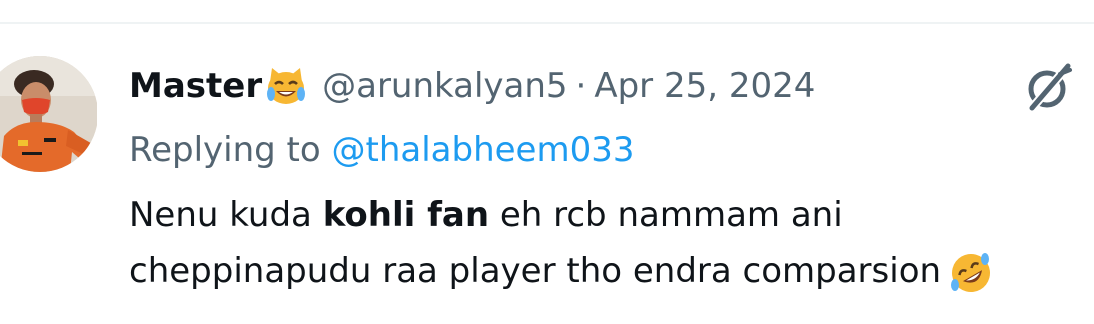  I want to click on tweet-text-segment: eh rcb nammam ani, so click(666, 215).